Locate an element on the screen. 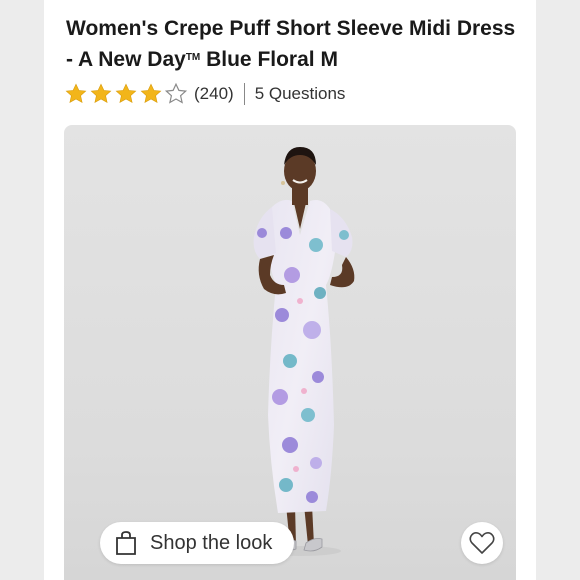 The height and width of the screenshot is (580, 580). star-empty-icon is located at coordinates (176, 93).